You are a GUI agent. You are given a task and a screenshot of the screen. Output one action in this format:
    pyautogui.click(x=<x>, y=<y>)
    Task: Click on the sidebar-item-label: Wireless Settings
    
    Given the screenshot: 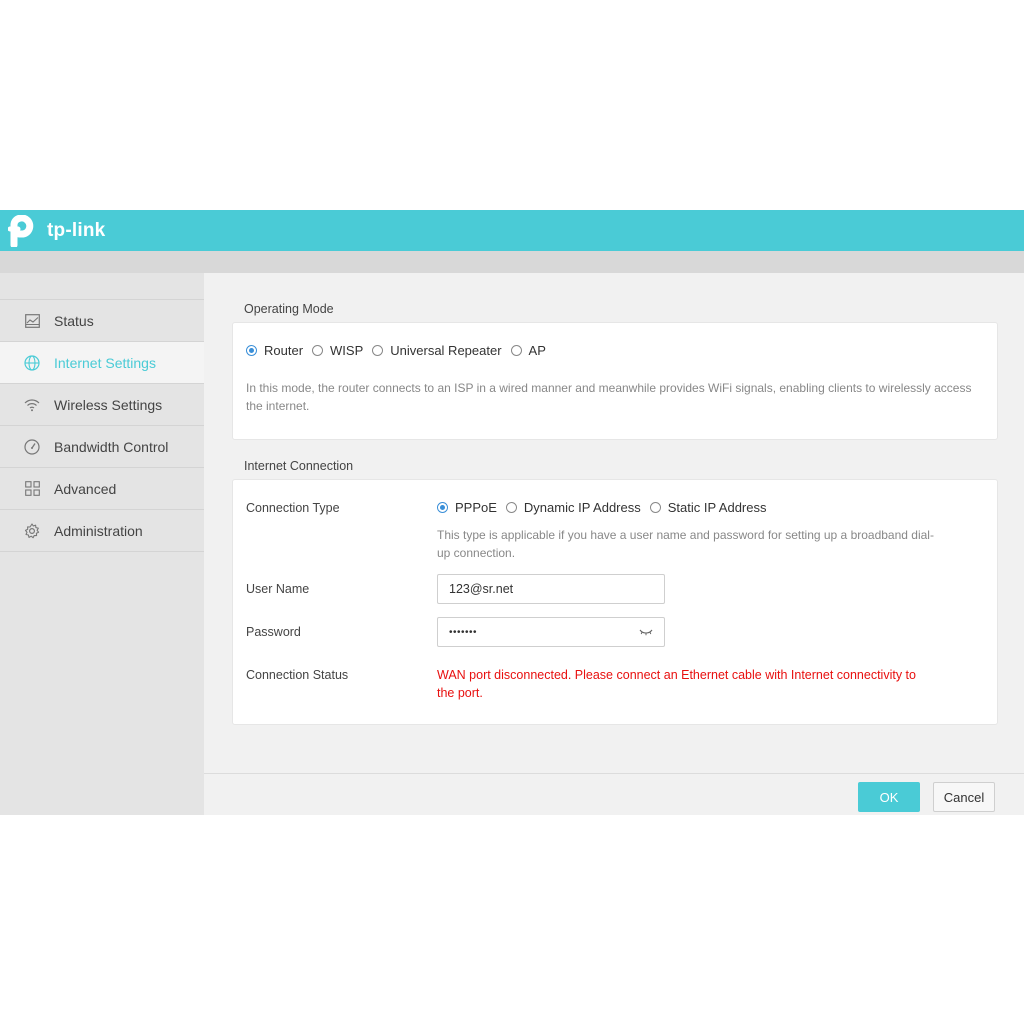 What is the action you would take?
    pyautogui.click(x=108, y=404)
    